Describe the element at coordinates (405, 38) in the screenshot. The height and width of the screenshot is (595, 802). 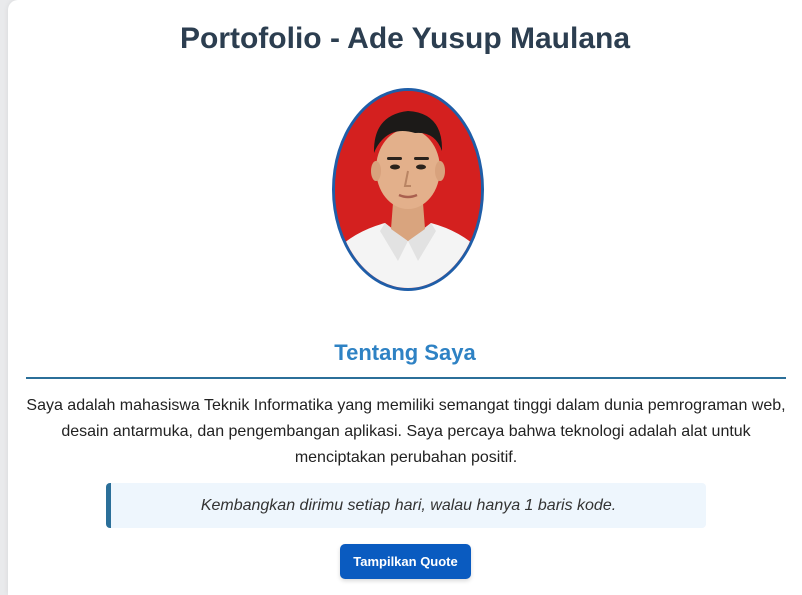
I see `page-title: Portofolio - Ade Yusup Maulana` at that location.